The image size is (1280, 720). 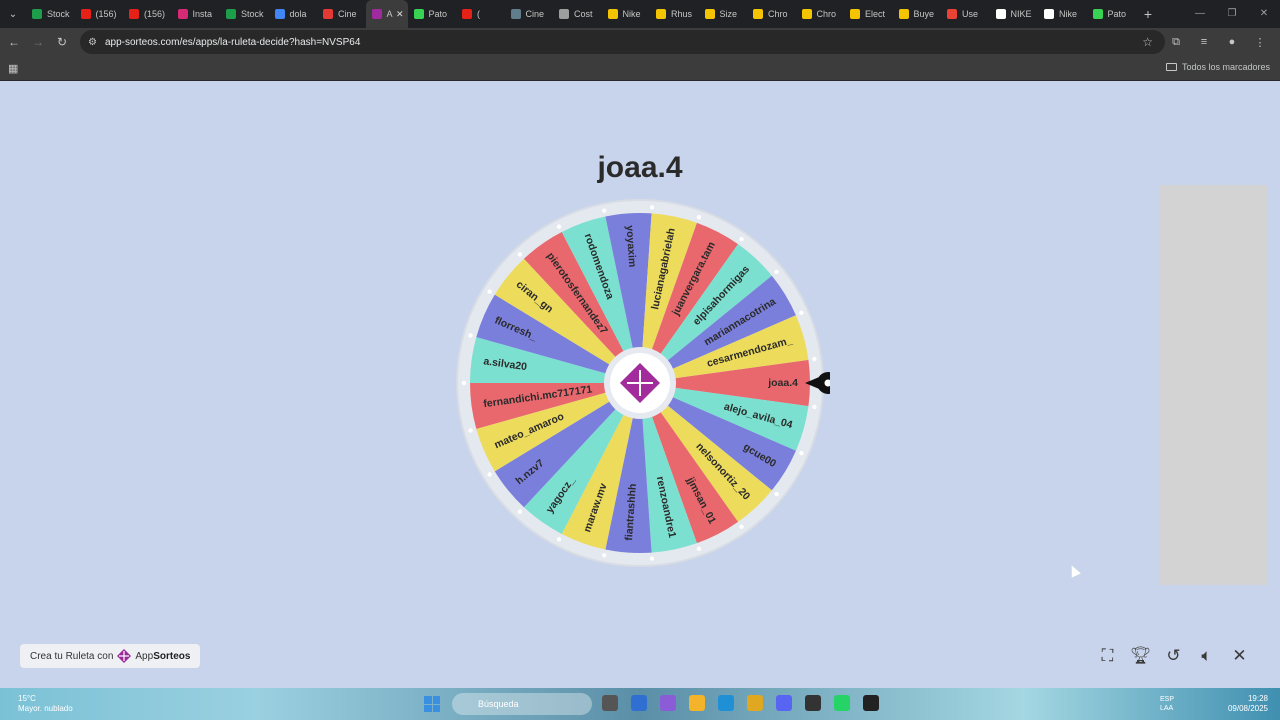 I want to click on apps-grid-icon: ▦, so click(x=13, y=68).